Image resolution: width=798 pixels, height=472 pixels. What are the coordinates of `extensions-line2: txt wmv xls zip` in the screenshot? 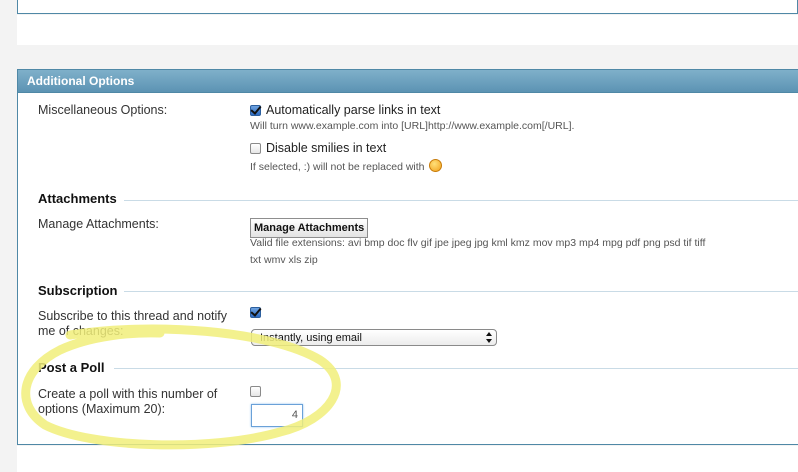 It's located at (284, 260).